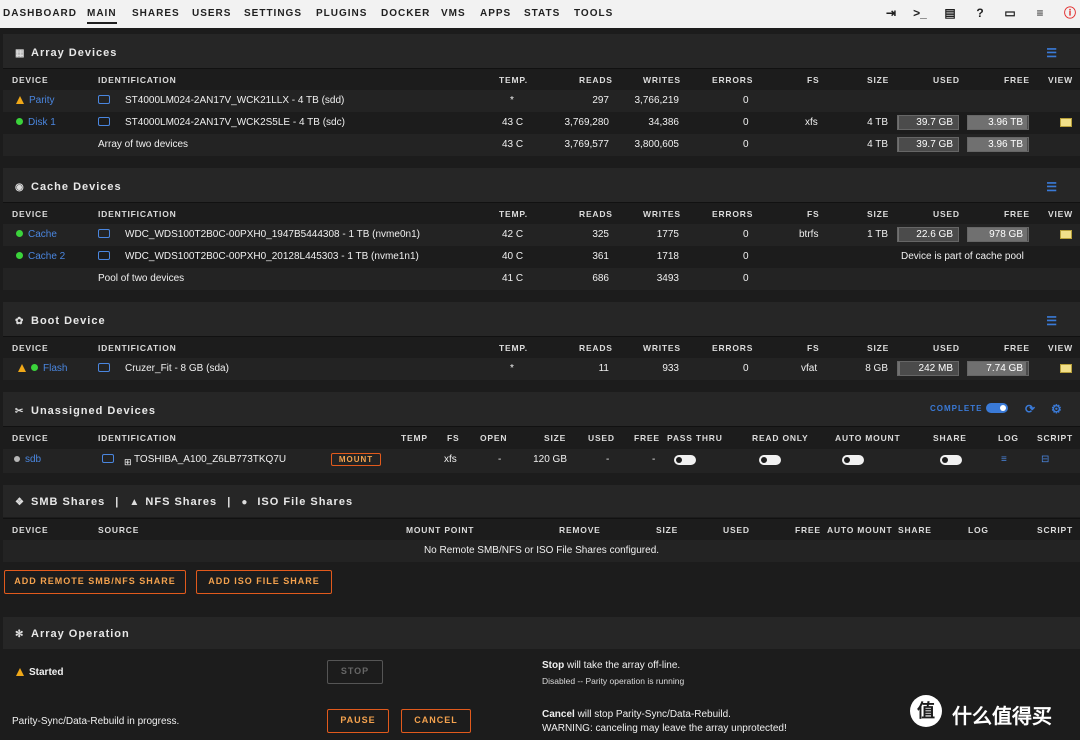  Describe the element at coordinates (513, 144) in the screenshot. I see `temp: 43 C` at that location.